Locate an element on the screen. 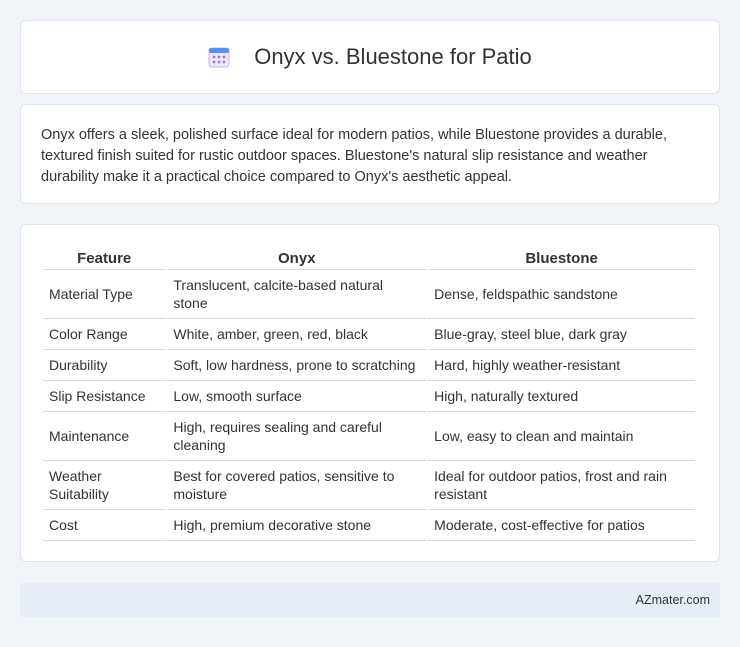  calendar-icon is located at coordinates (219, 57).